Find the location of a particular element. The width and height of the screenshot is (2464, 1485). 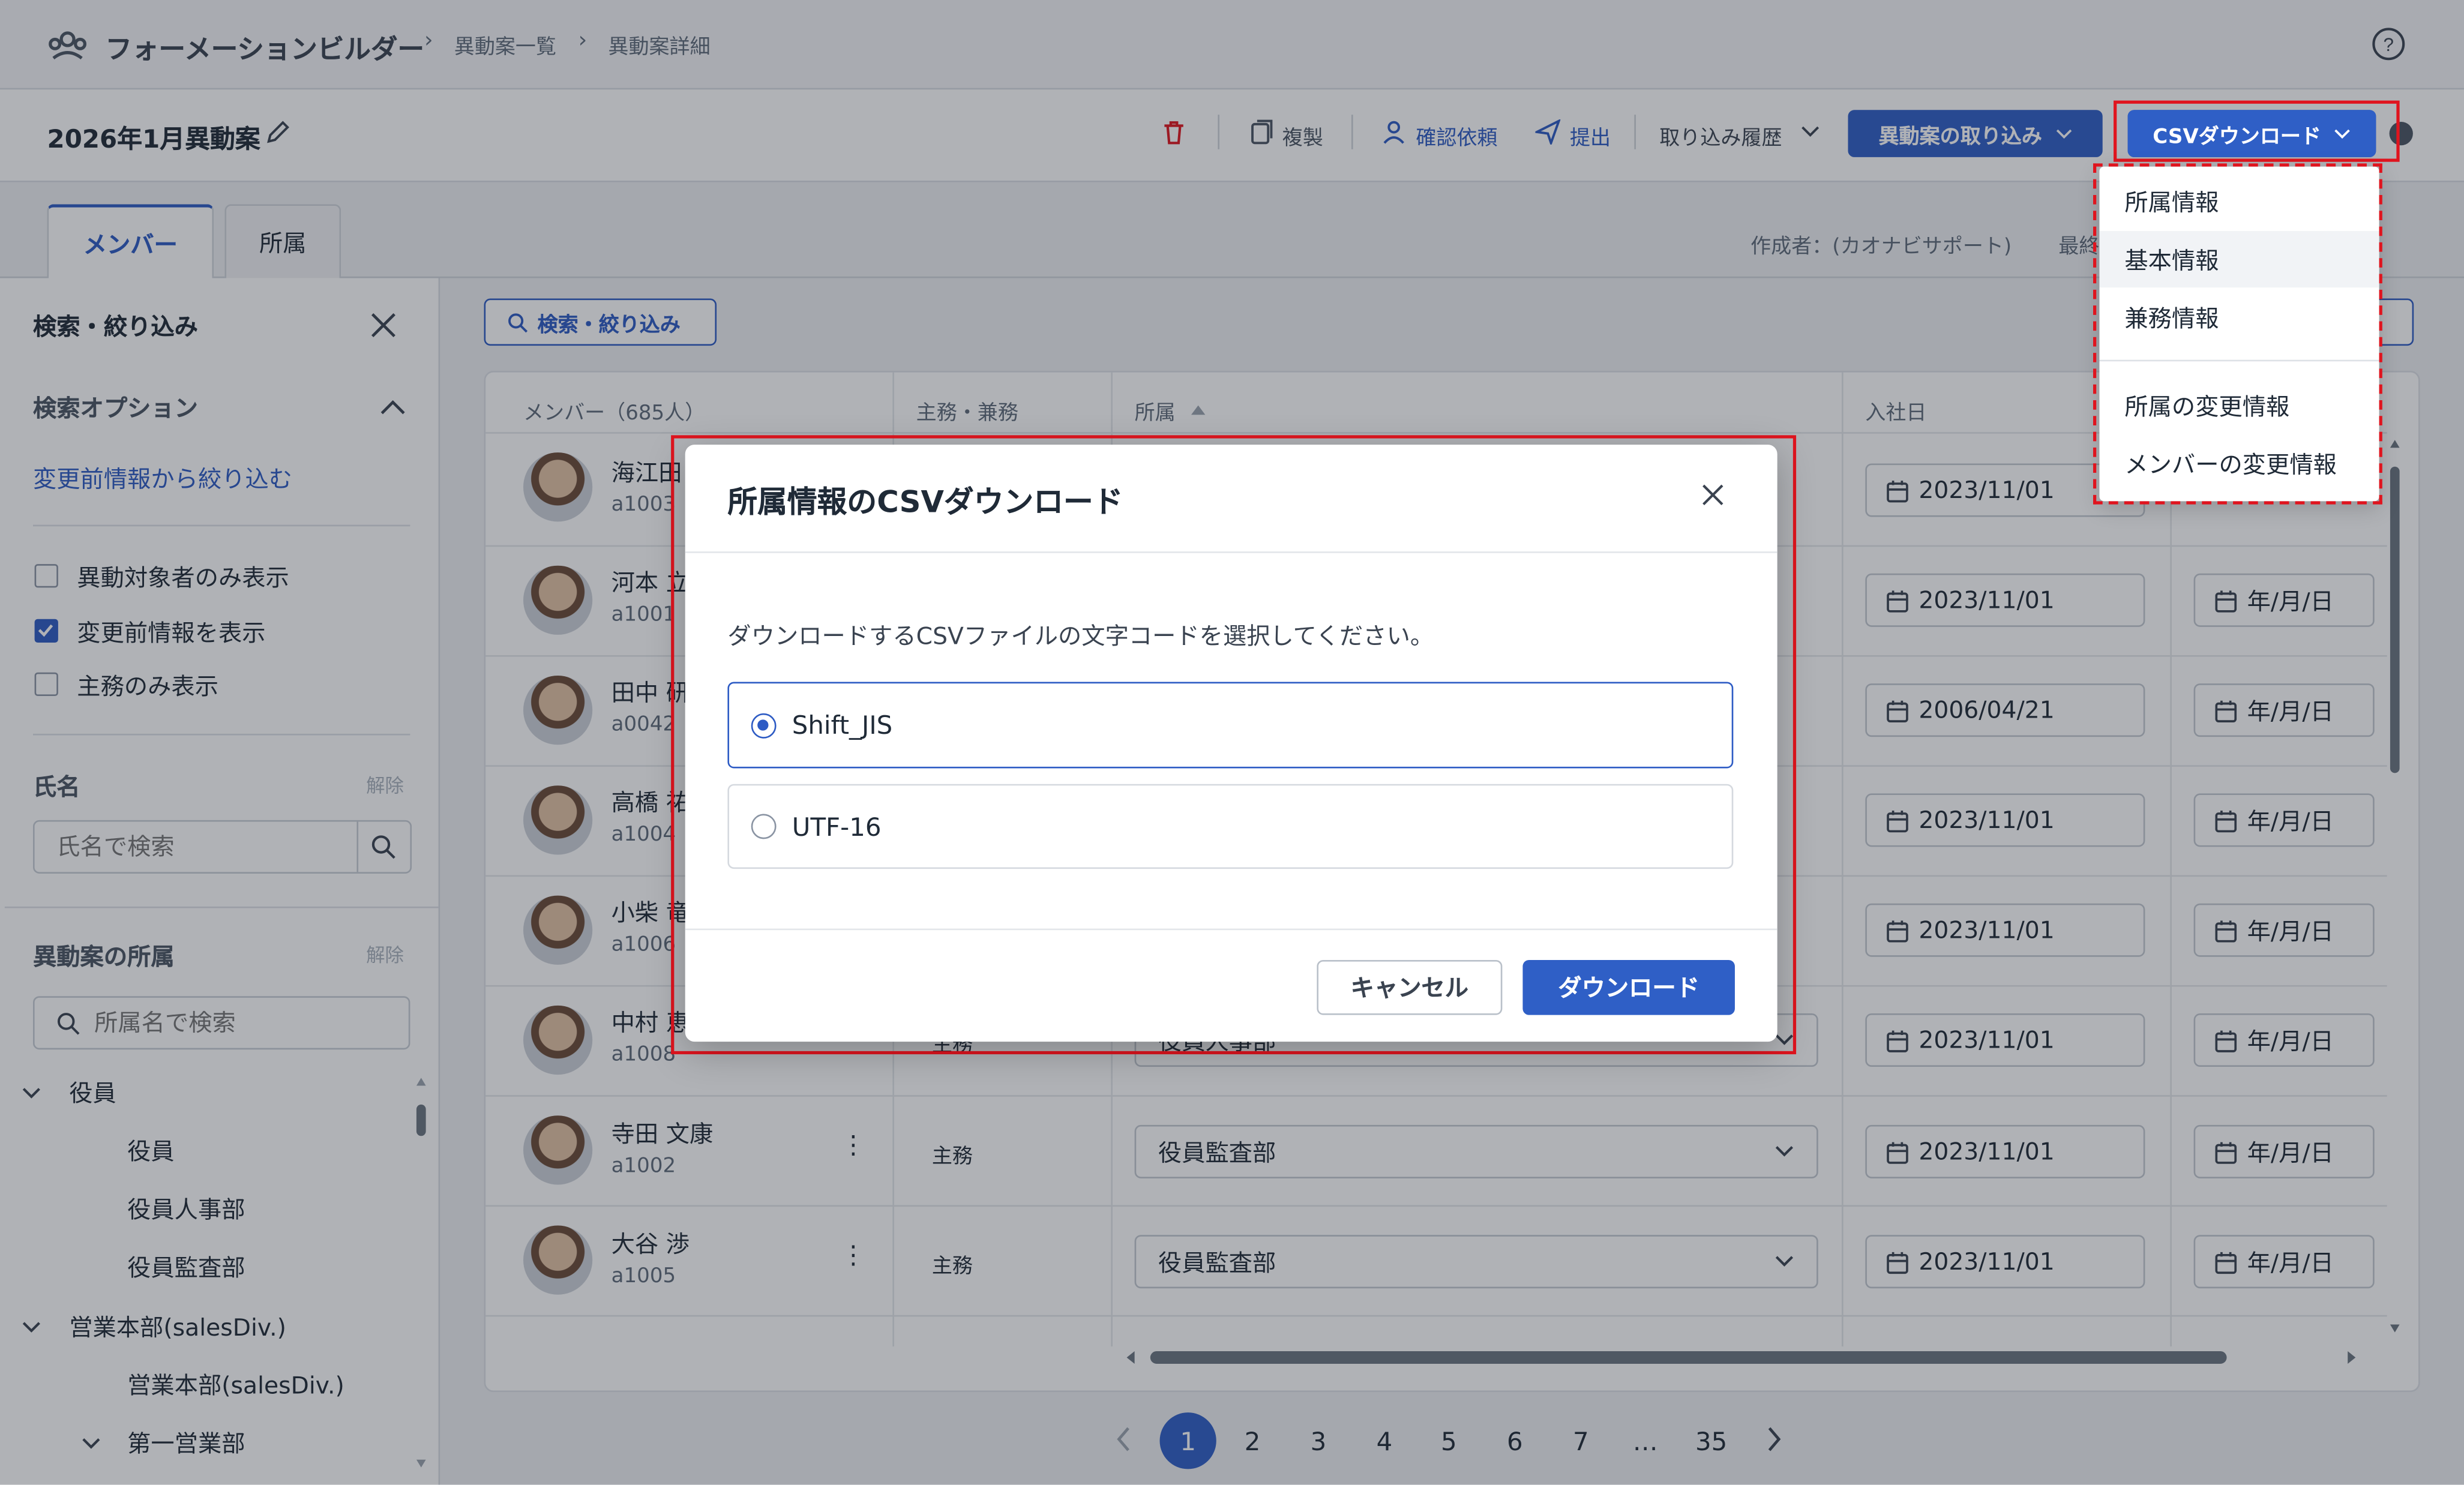

option-label: Shift_JIS is located at coordinates (842, 725).